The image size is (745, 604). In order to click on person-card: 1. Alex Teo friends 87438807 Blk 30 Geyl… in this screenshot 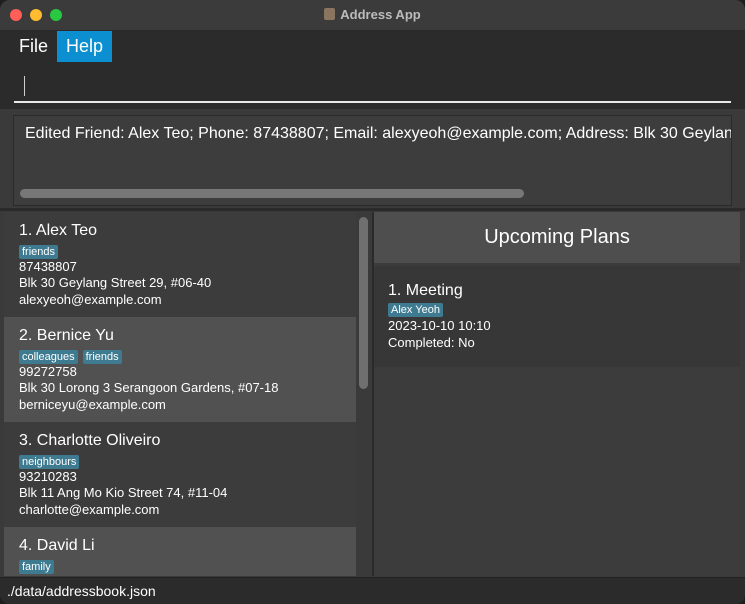, I will do `click(180, 264)`.